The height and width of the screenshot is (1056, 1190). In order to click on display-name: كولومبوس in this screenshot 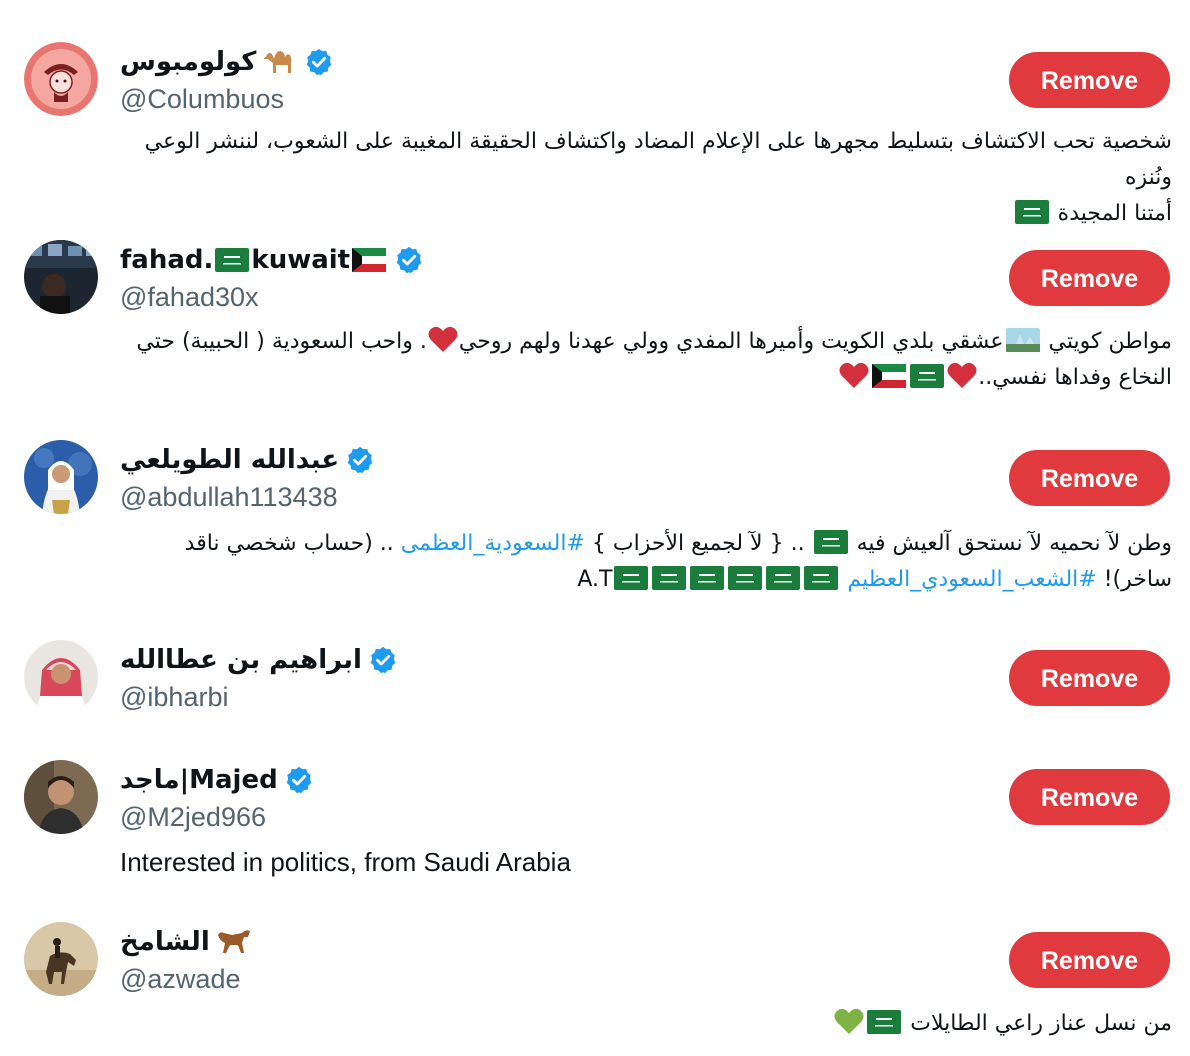, I will do `click(188, 62)`.